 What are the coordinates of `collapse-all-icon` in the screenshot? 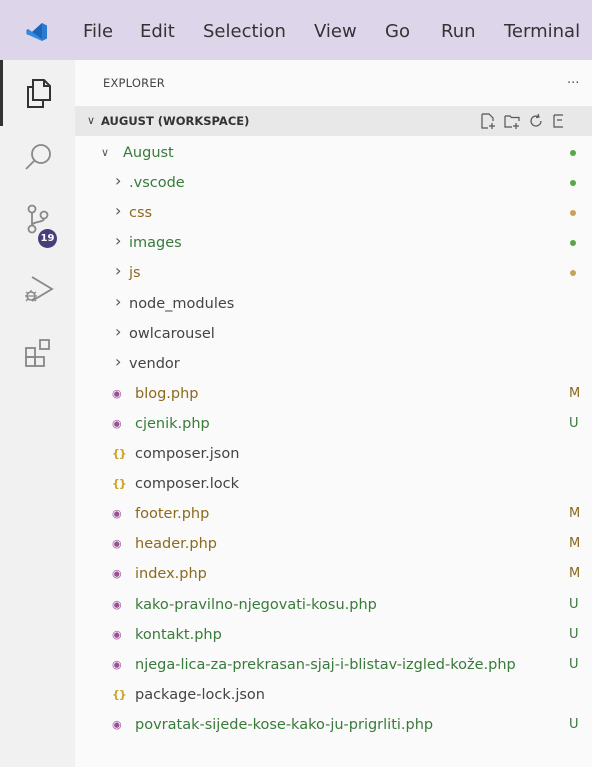 It's located at (557, 121).